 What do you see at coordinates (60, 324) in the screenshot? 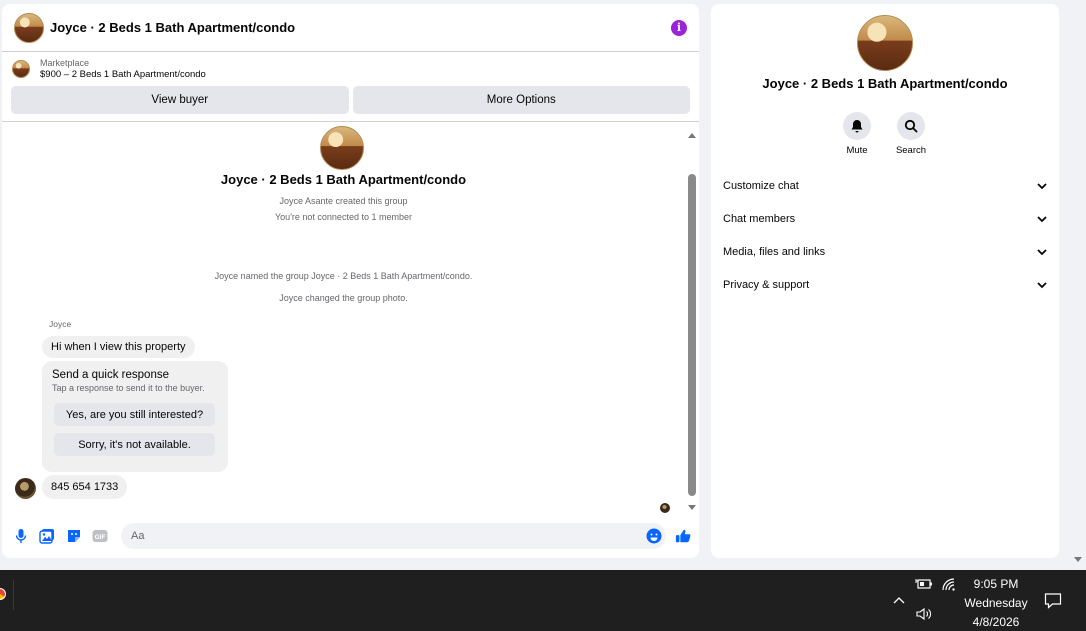
I see `sender-name: Joyce` at bounding box center [60, 324].